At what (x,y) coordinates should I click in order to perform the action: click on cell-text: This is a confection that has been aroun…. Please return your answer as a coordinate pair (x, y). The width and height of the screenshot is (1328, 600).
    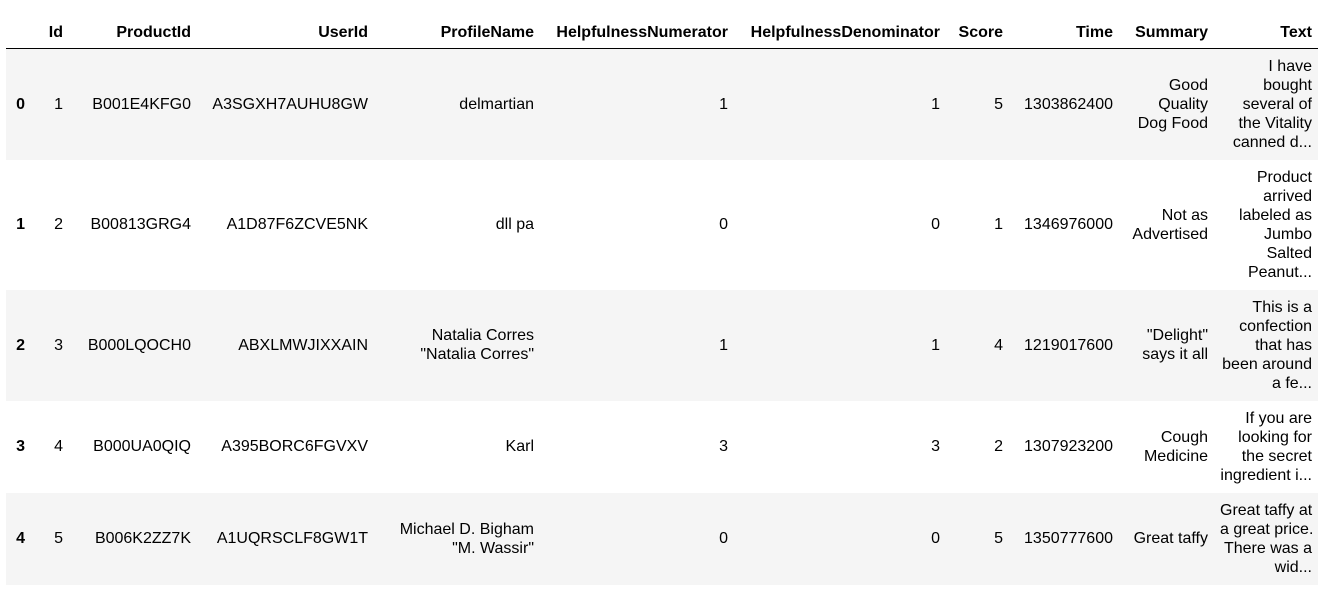
    Looking at the image, I should click on (1266, 345).